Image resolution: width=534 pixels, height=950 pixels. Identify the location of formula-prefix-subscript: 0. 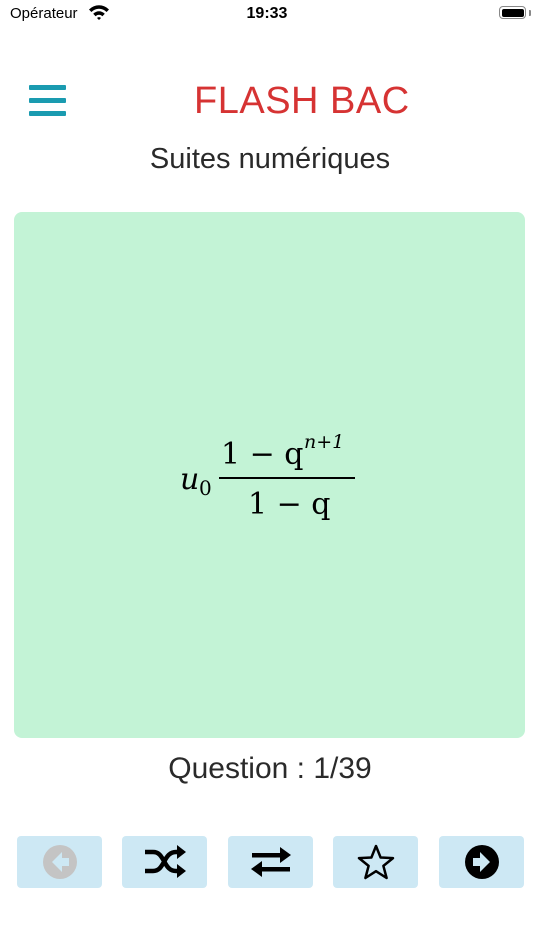
(205, 488).